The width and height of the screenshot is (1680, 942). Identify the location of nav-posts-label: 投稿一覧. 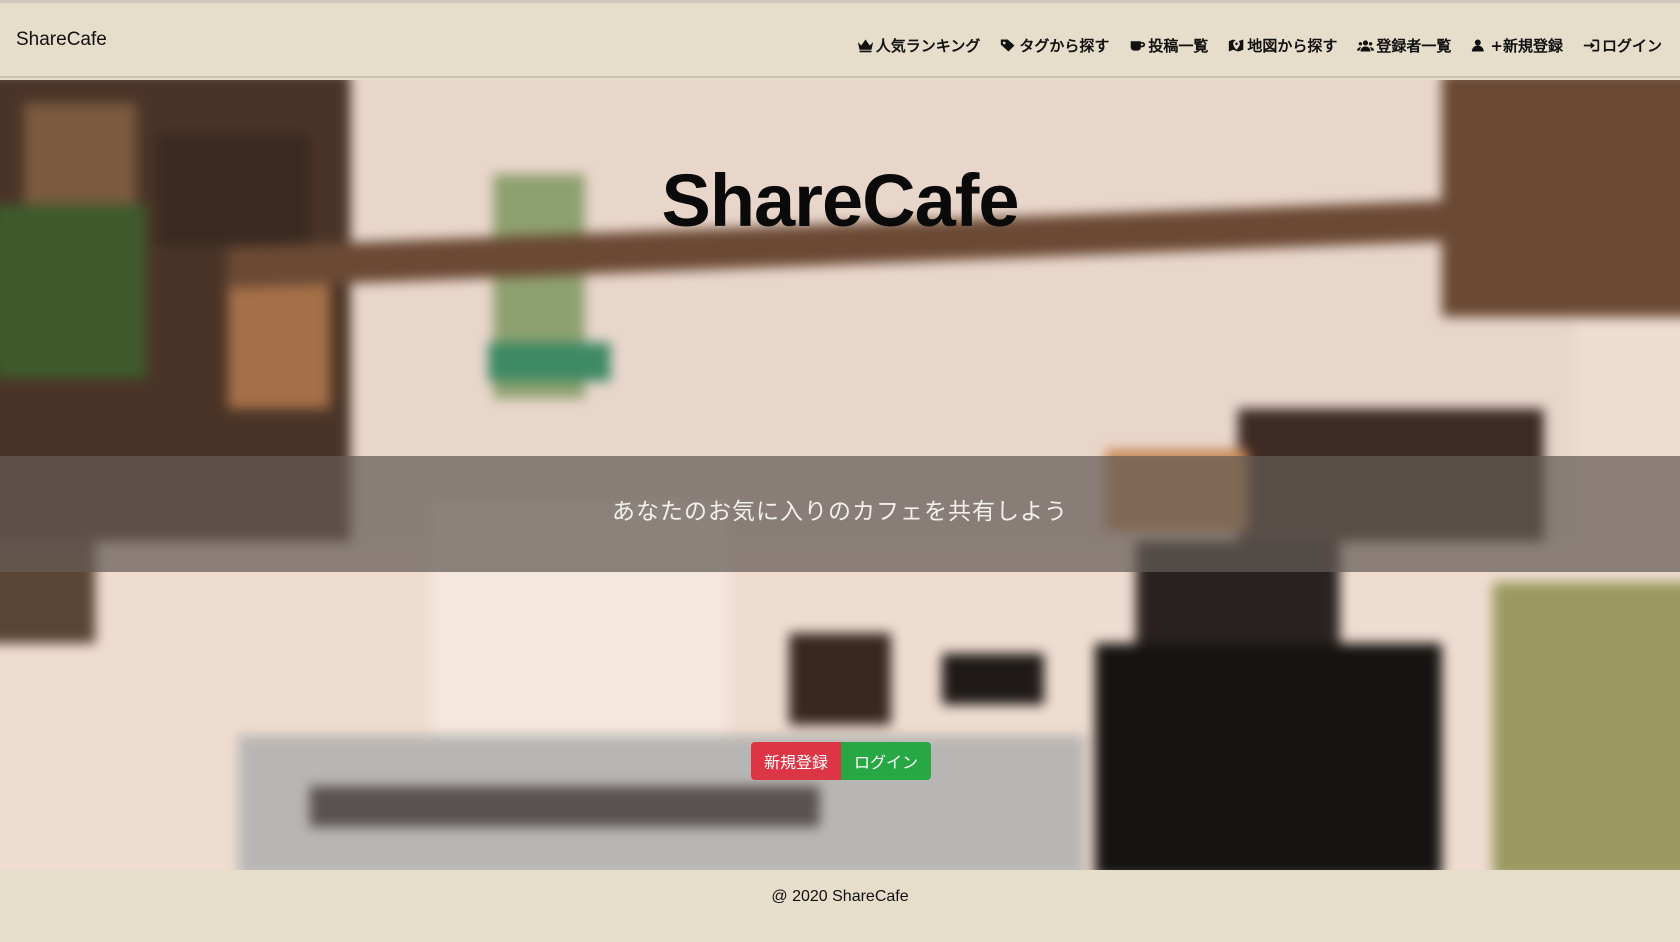
(1178, 46).